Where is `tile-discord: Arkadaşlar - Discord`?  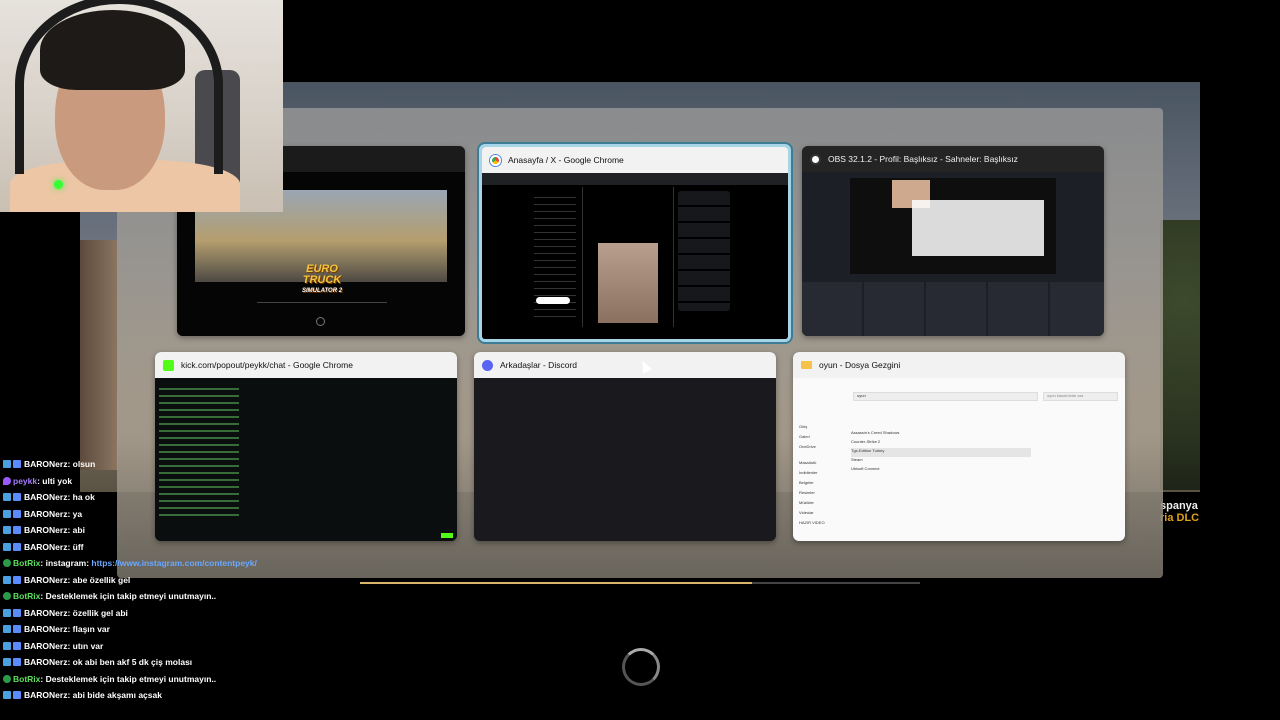
tile-discord: Arkadaşlar - Discord is located at coordinates (625, 446).